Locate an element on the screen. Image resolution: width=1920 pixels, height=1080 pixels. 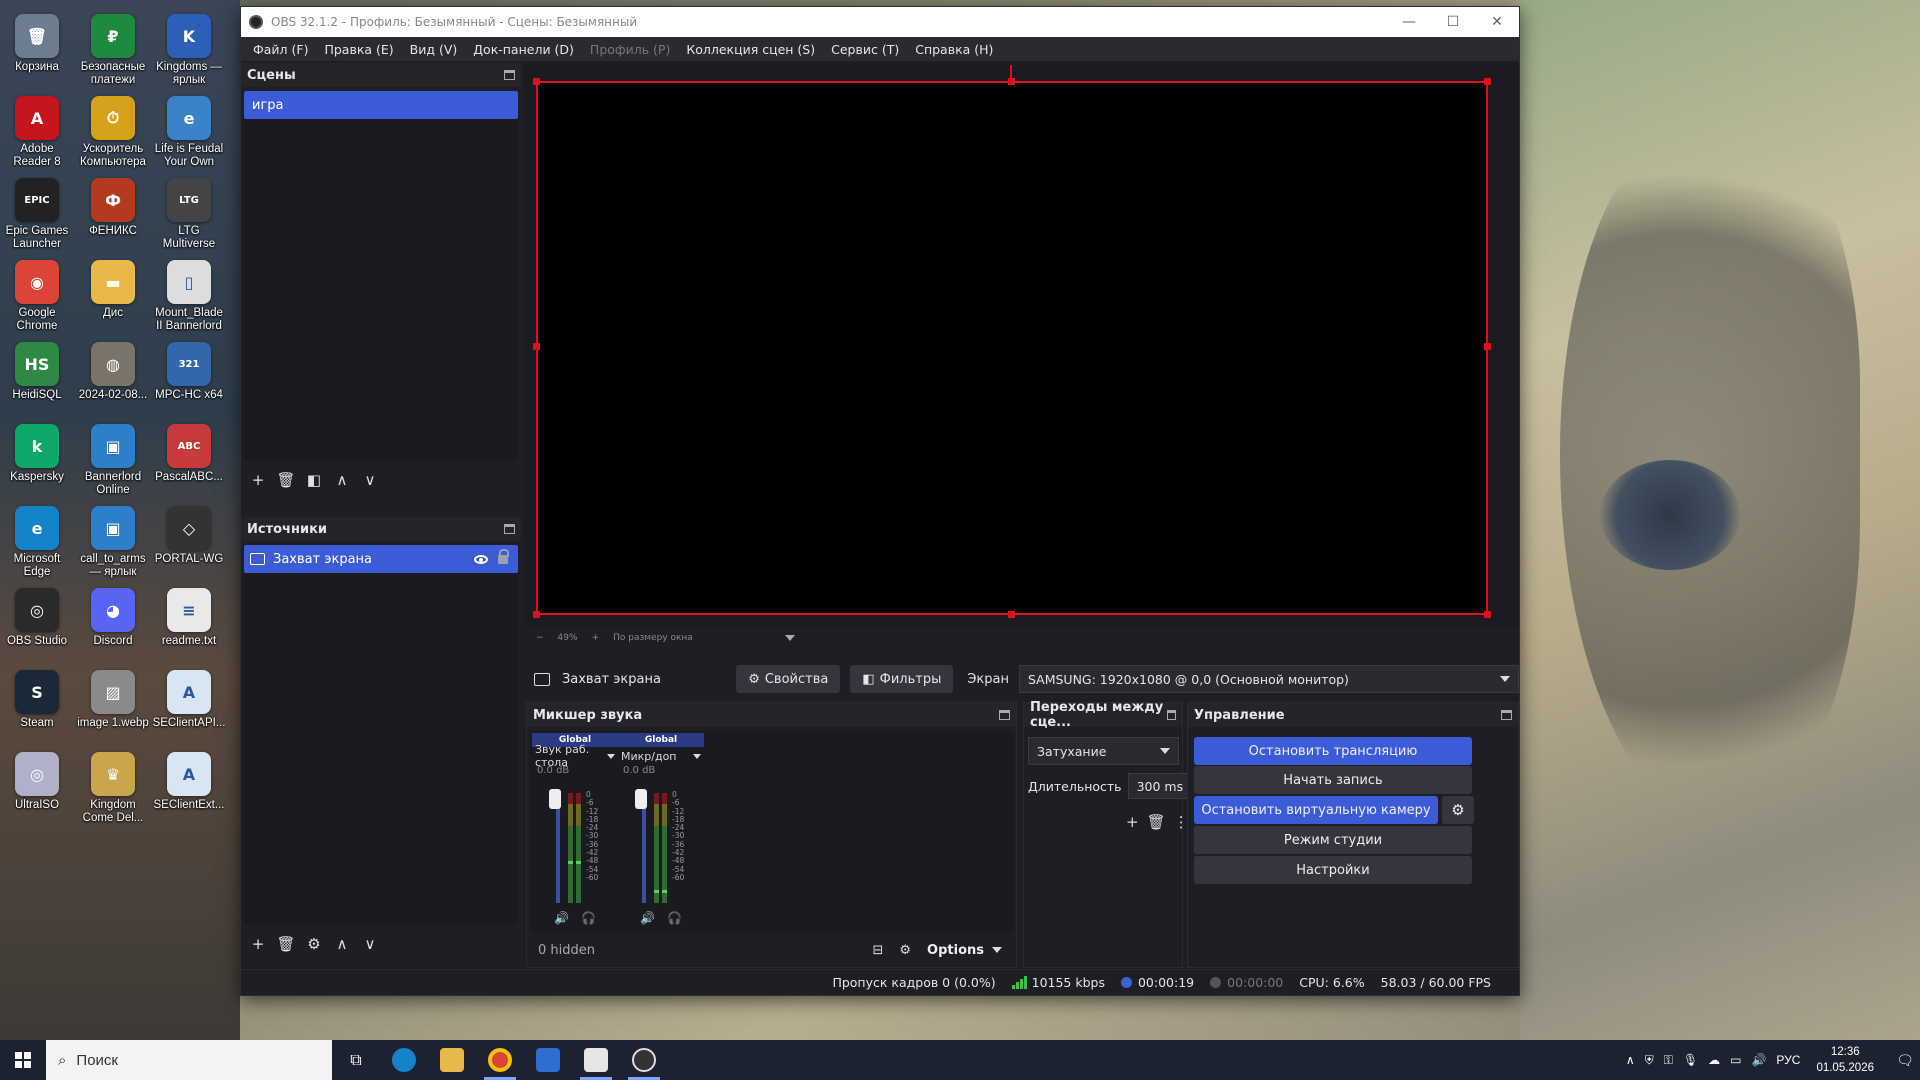
chevron-down-icon is located at coordinates (790, 638).